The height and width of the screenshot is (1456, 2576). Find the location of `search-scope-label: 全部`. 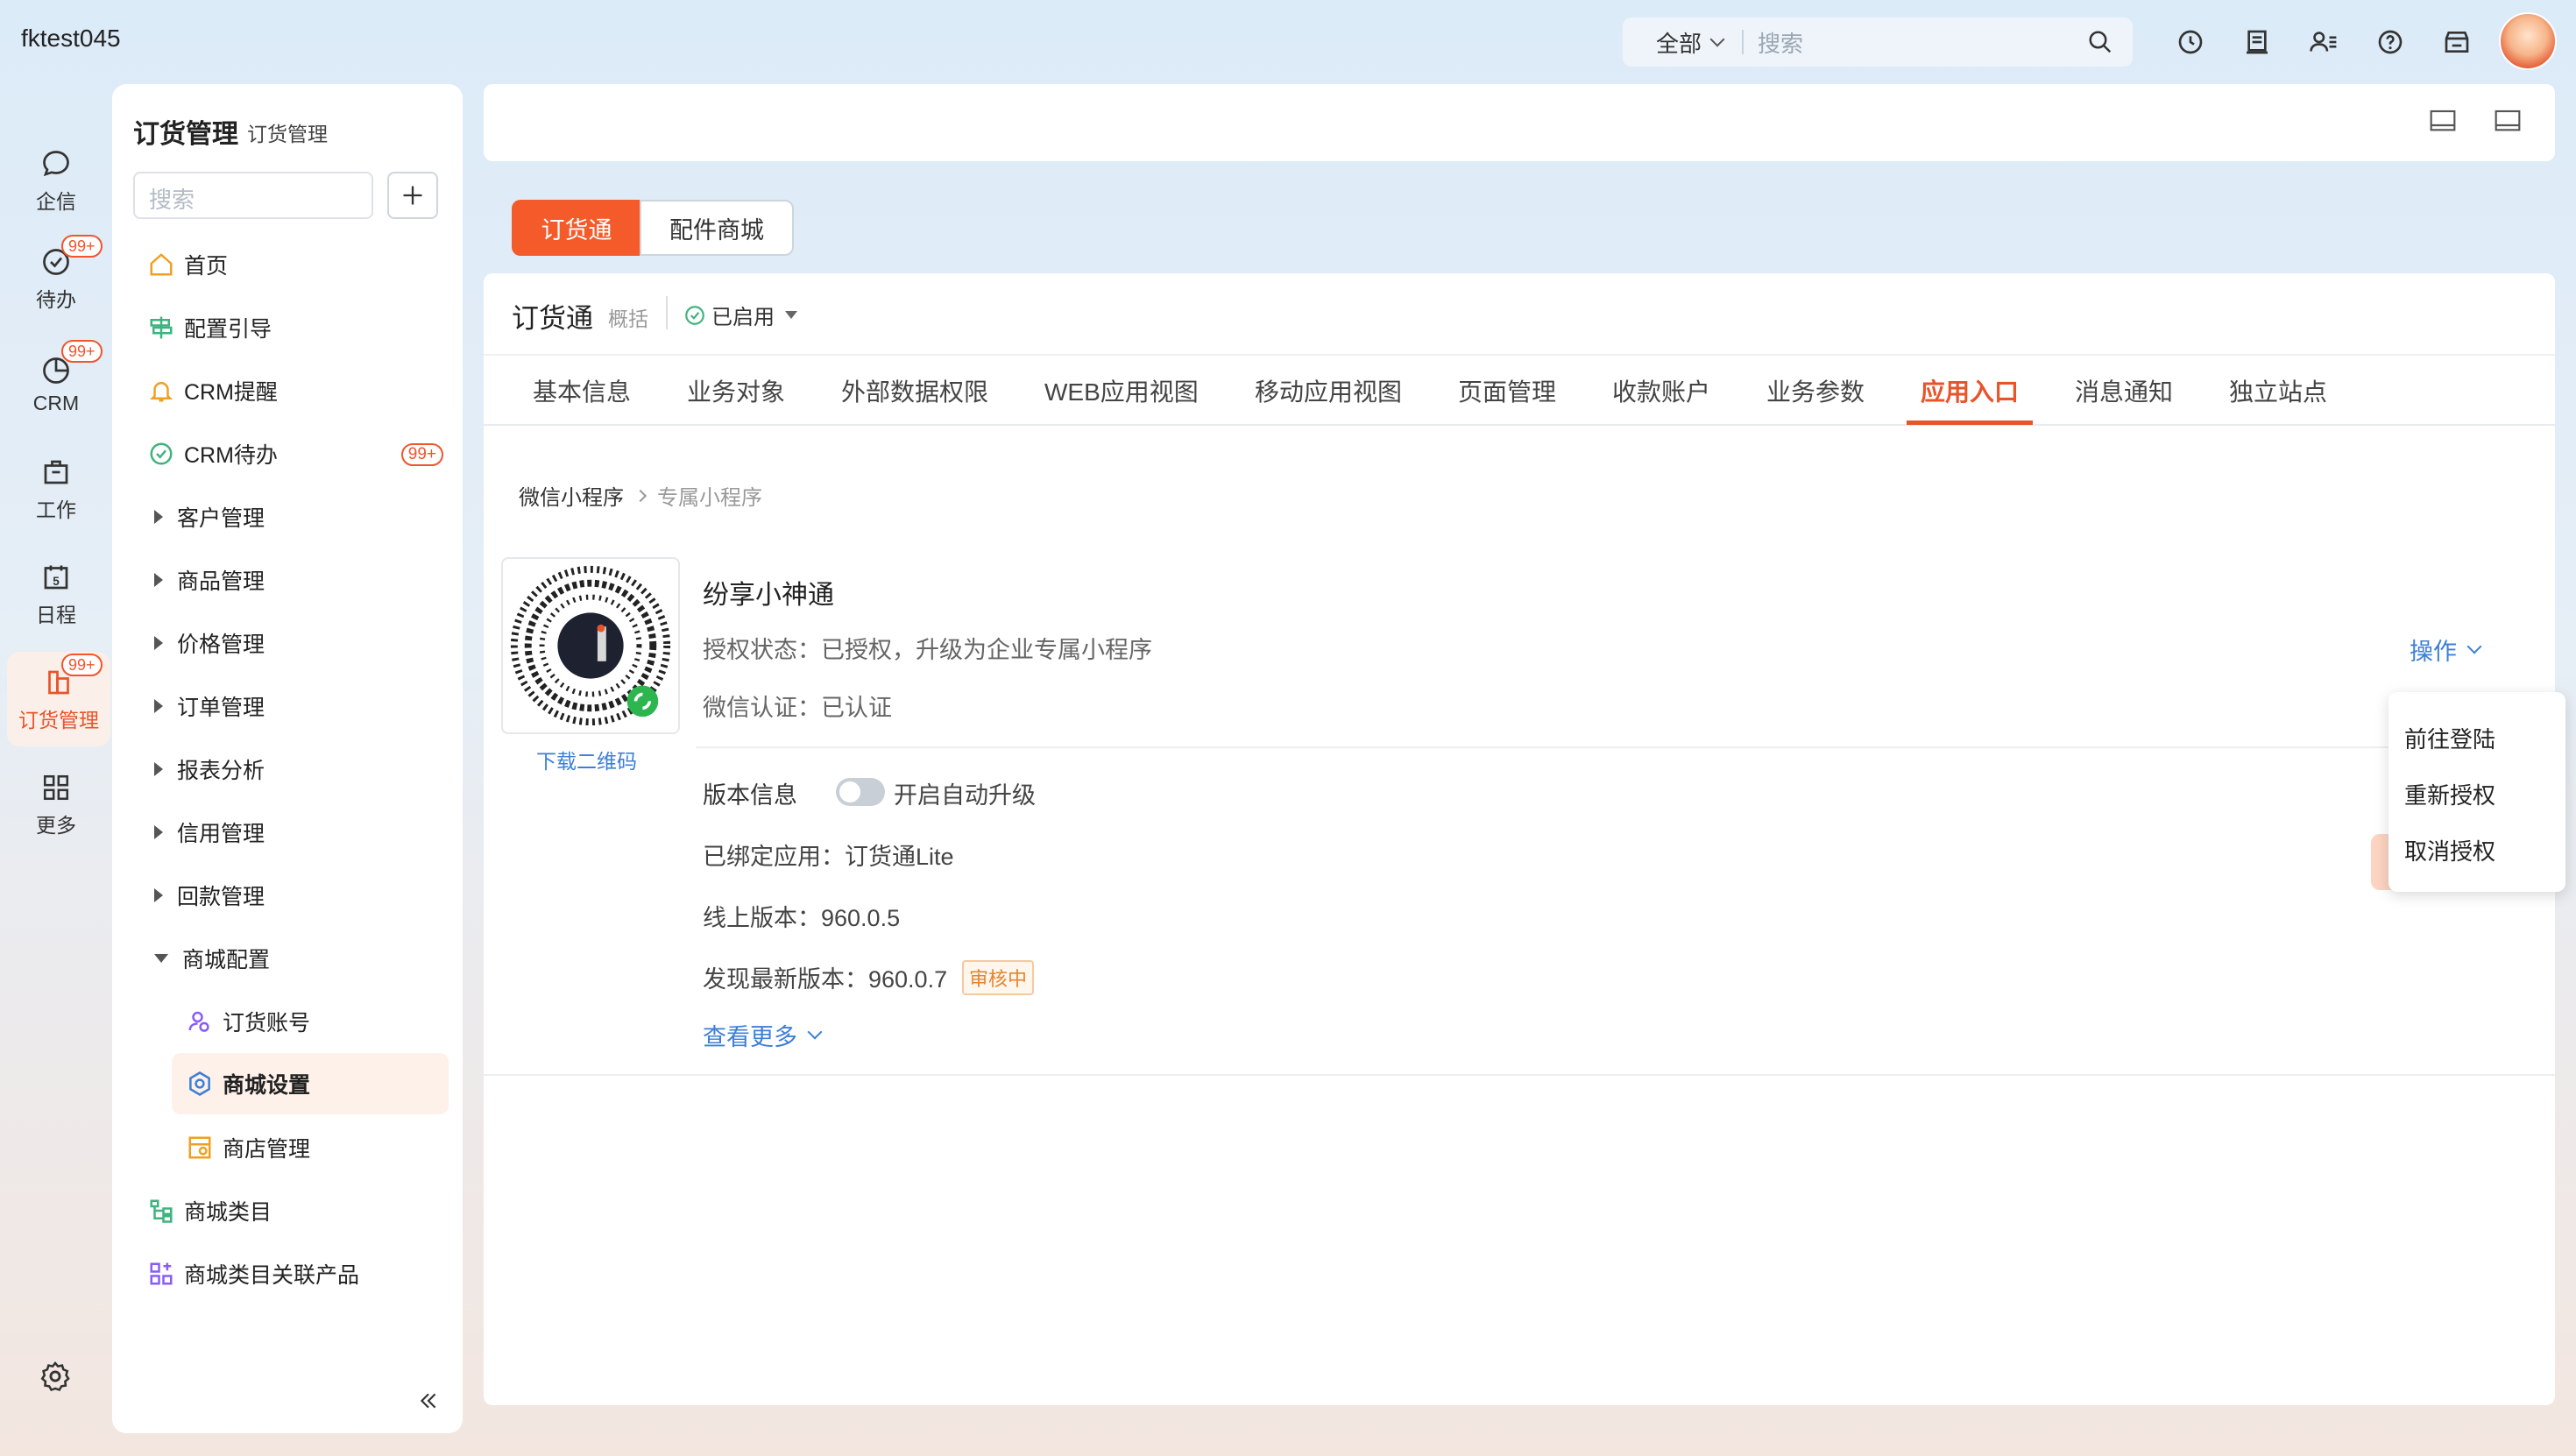

search-scope-label: 全部 is located at coordinates (1679, 43).